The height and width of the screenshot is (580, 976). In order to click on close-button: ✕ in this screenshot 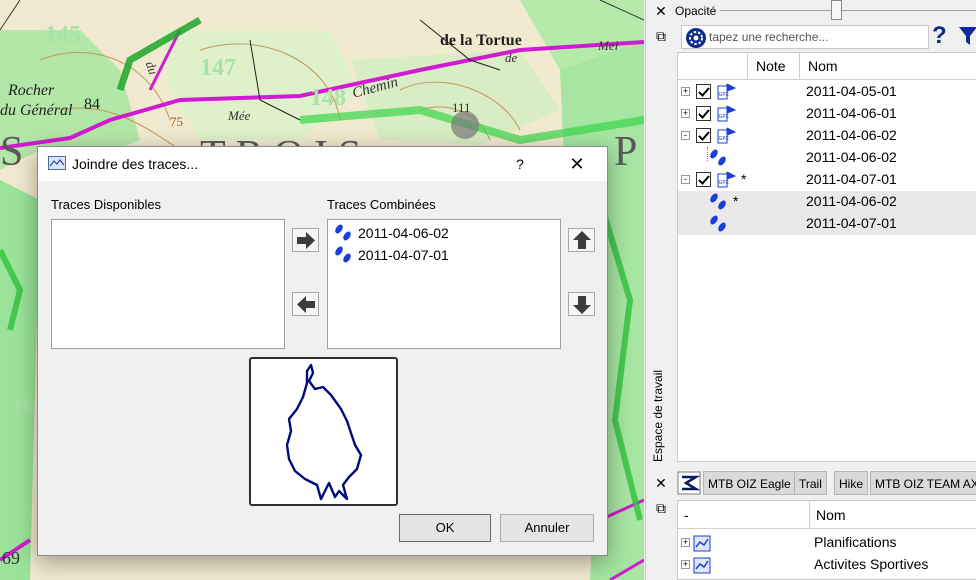, I will do `click(577, 164)`.